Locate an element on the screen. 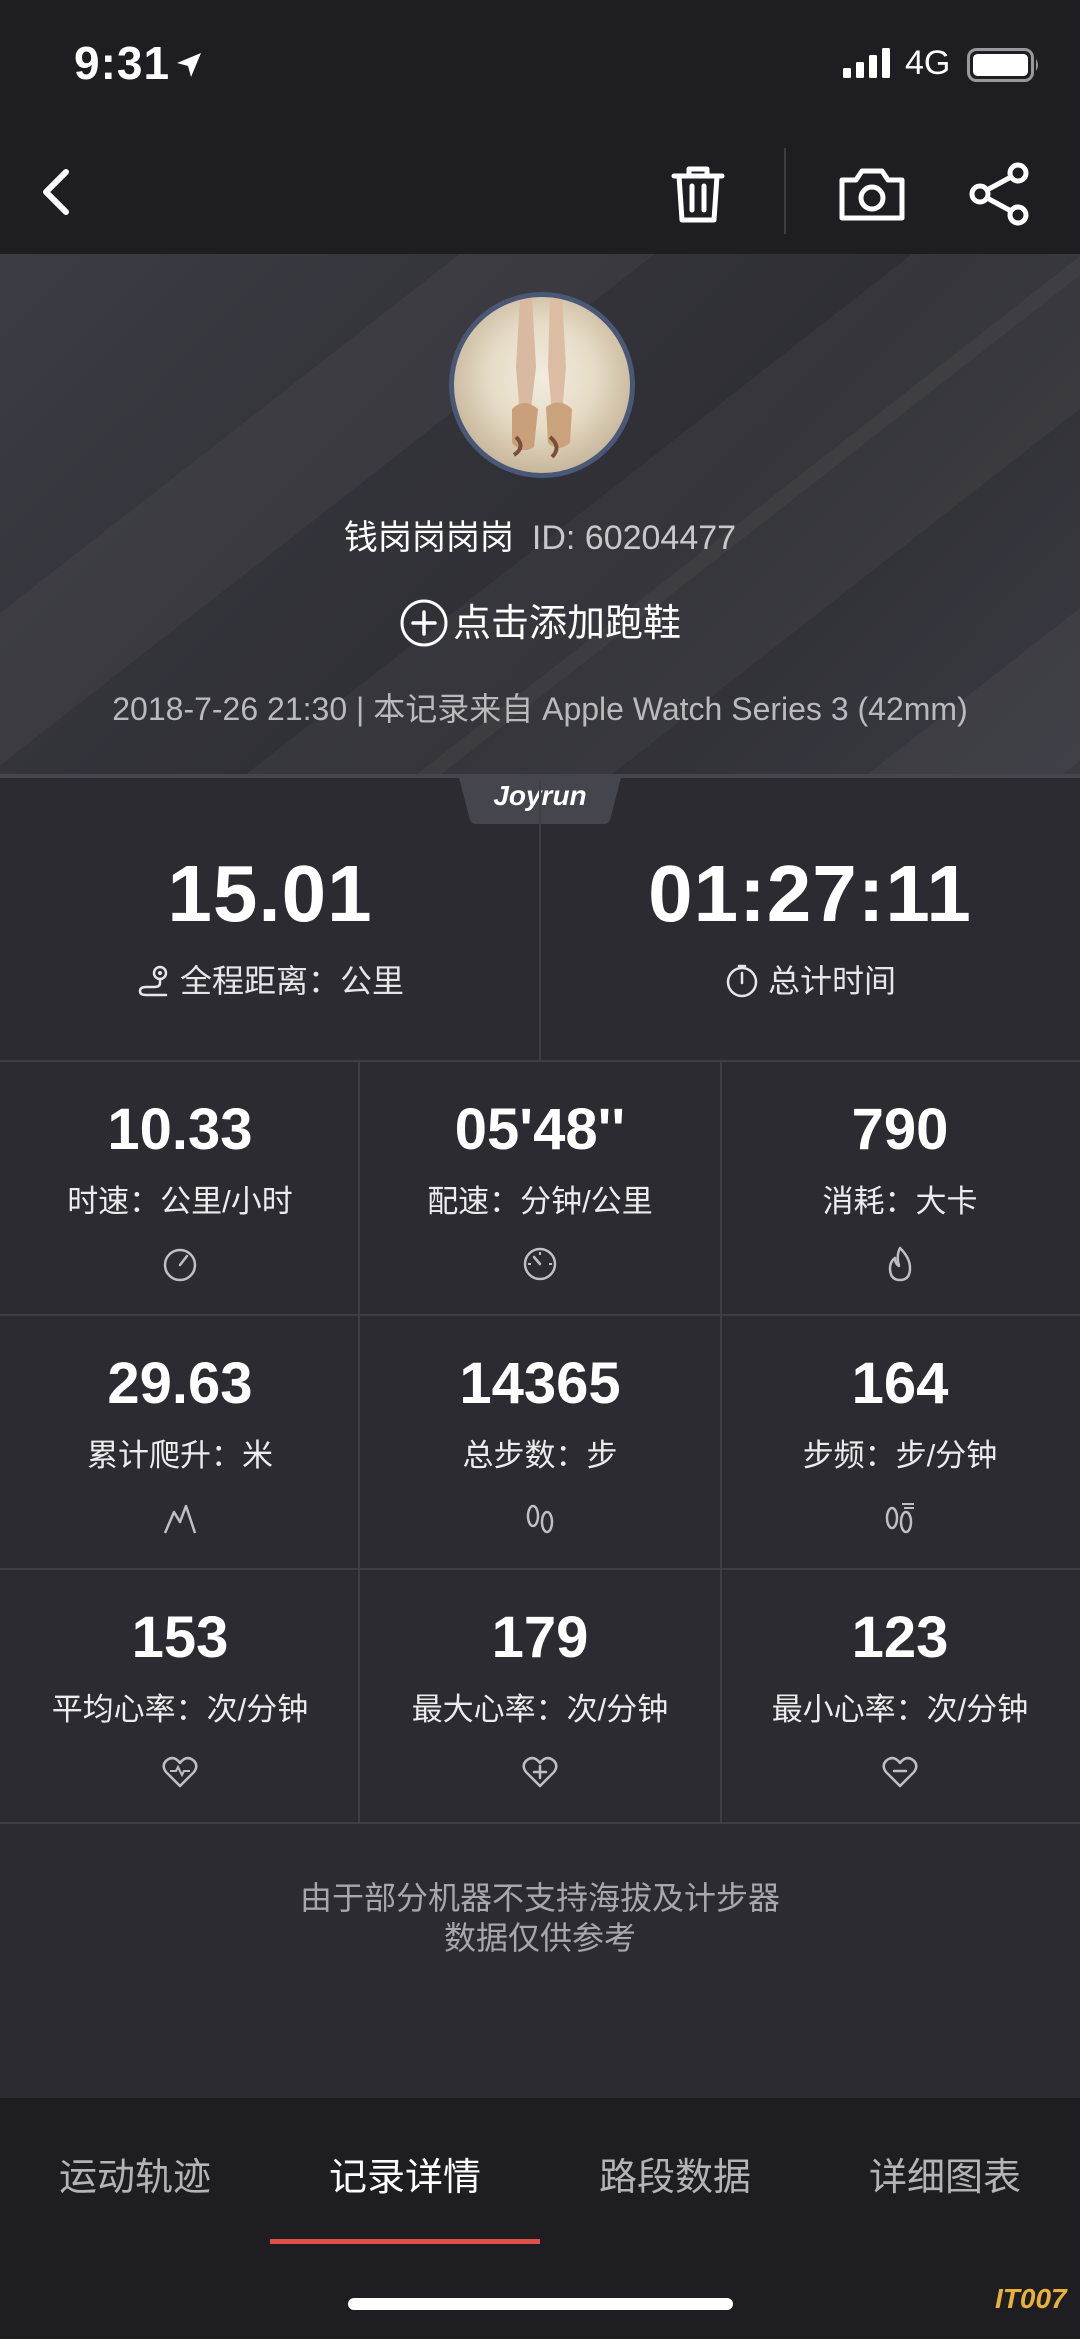 The width and height of the screenshot is (1080, 2339). metric-value: 179 is located at coordinates (540, 1637).